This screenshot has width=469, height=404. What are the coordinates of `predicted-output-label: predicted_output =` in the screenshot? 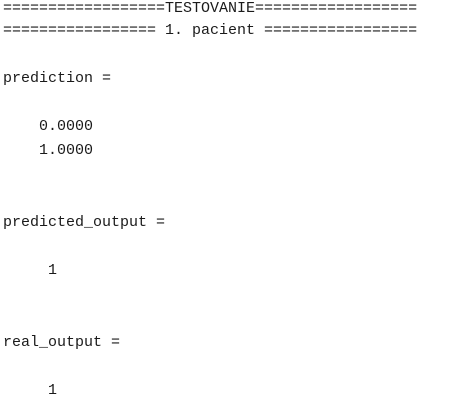 It's located at (84, 222).